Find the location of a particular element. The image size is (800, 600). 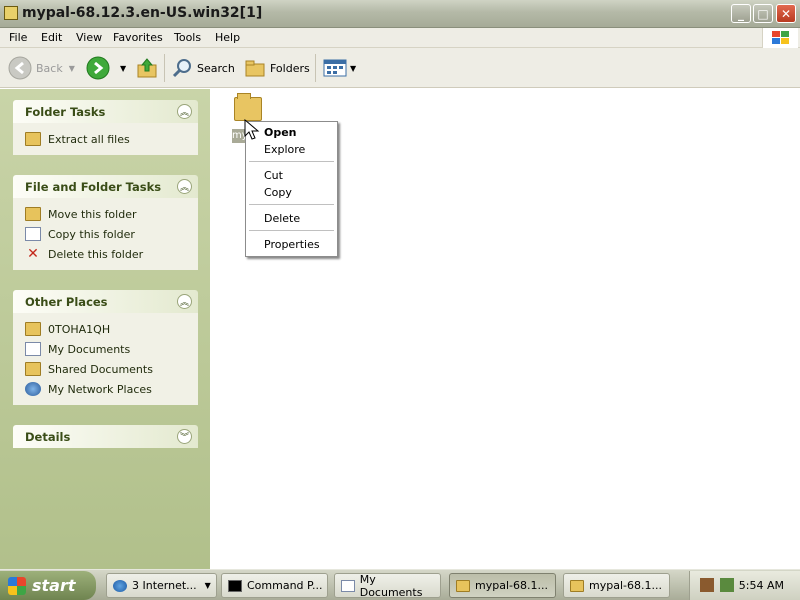

place-shared-documents: Shared Documents is located at coordinates (111, 369).